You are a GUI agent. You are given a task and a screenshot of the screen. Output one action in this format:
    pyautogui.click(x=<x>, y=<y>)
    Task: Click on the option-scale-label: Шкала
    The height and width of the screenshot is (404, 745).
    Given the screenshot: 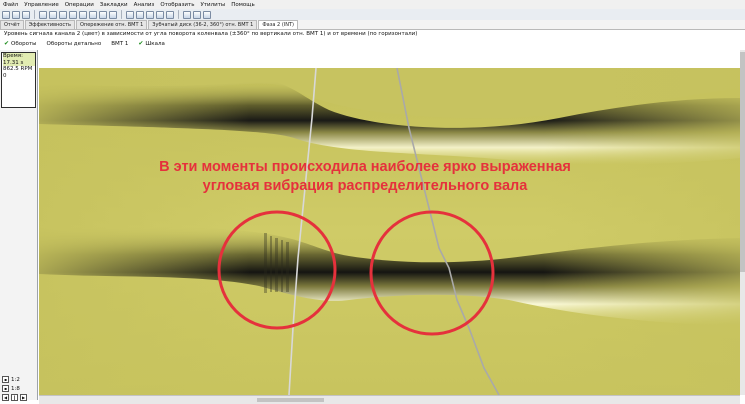 What is the action you would take?
    pyautogui.click(x=155, y=43)
    